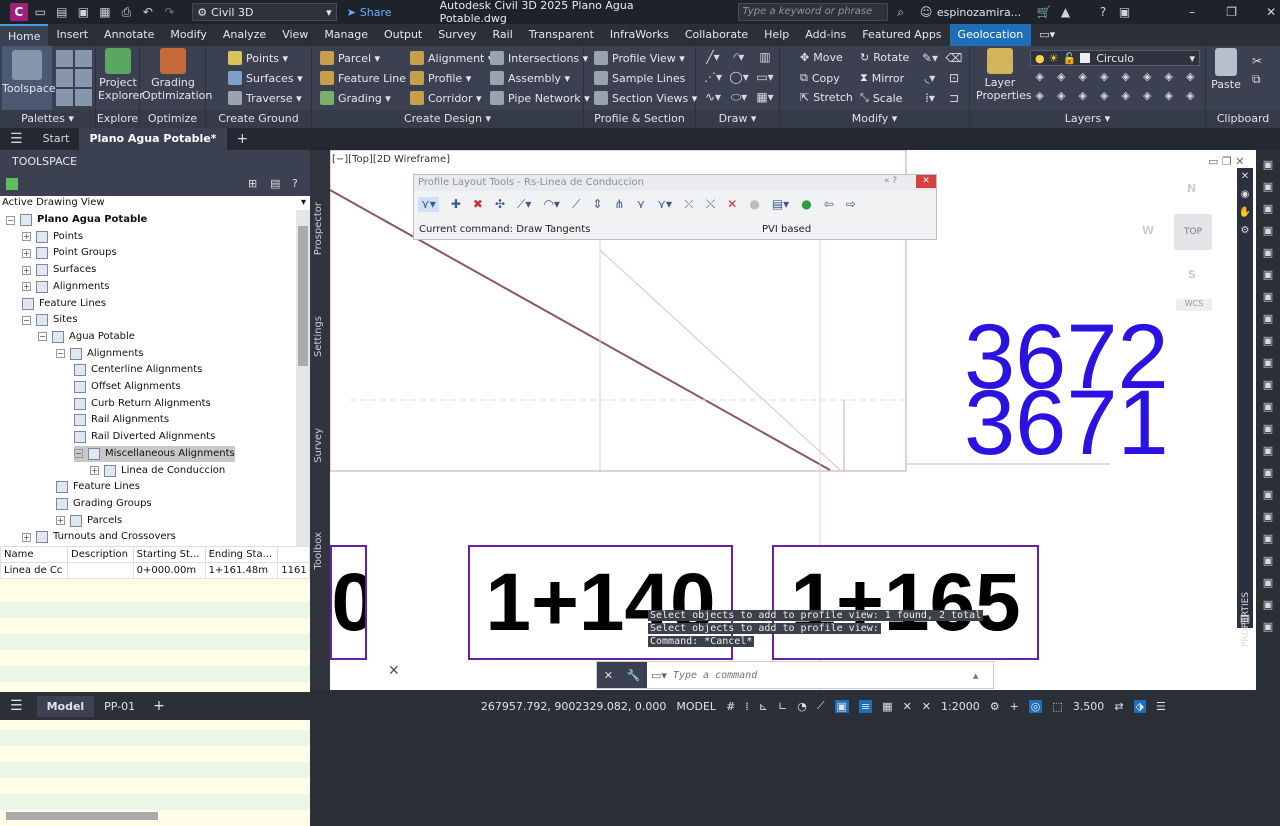  Describe the element at coordinates (747, 706) in the screenshot. I see `snap-icon: ⁞` at that location.